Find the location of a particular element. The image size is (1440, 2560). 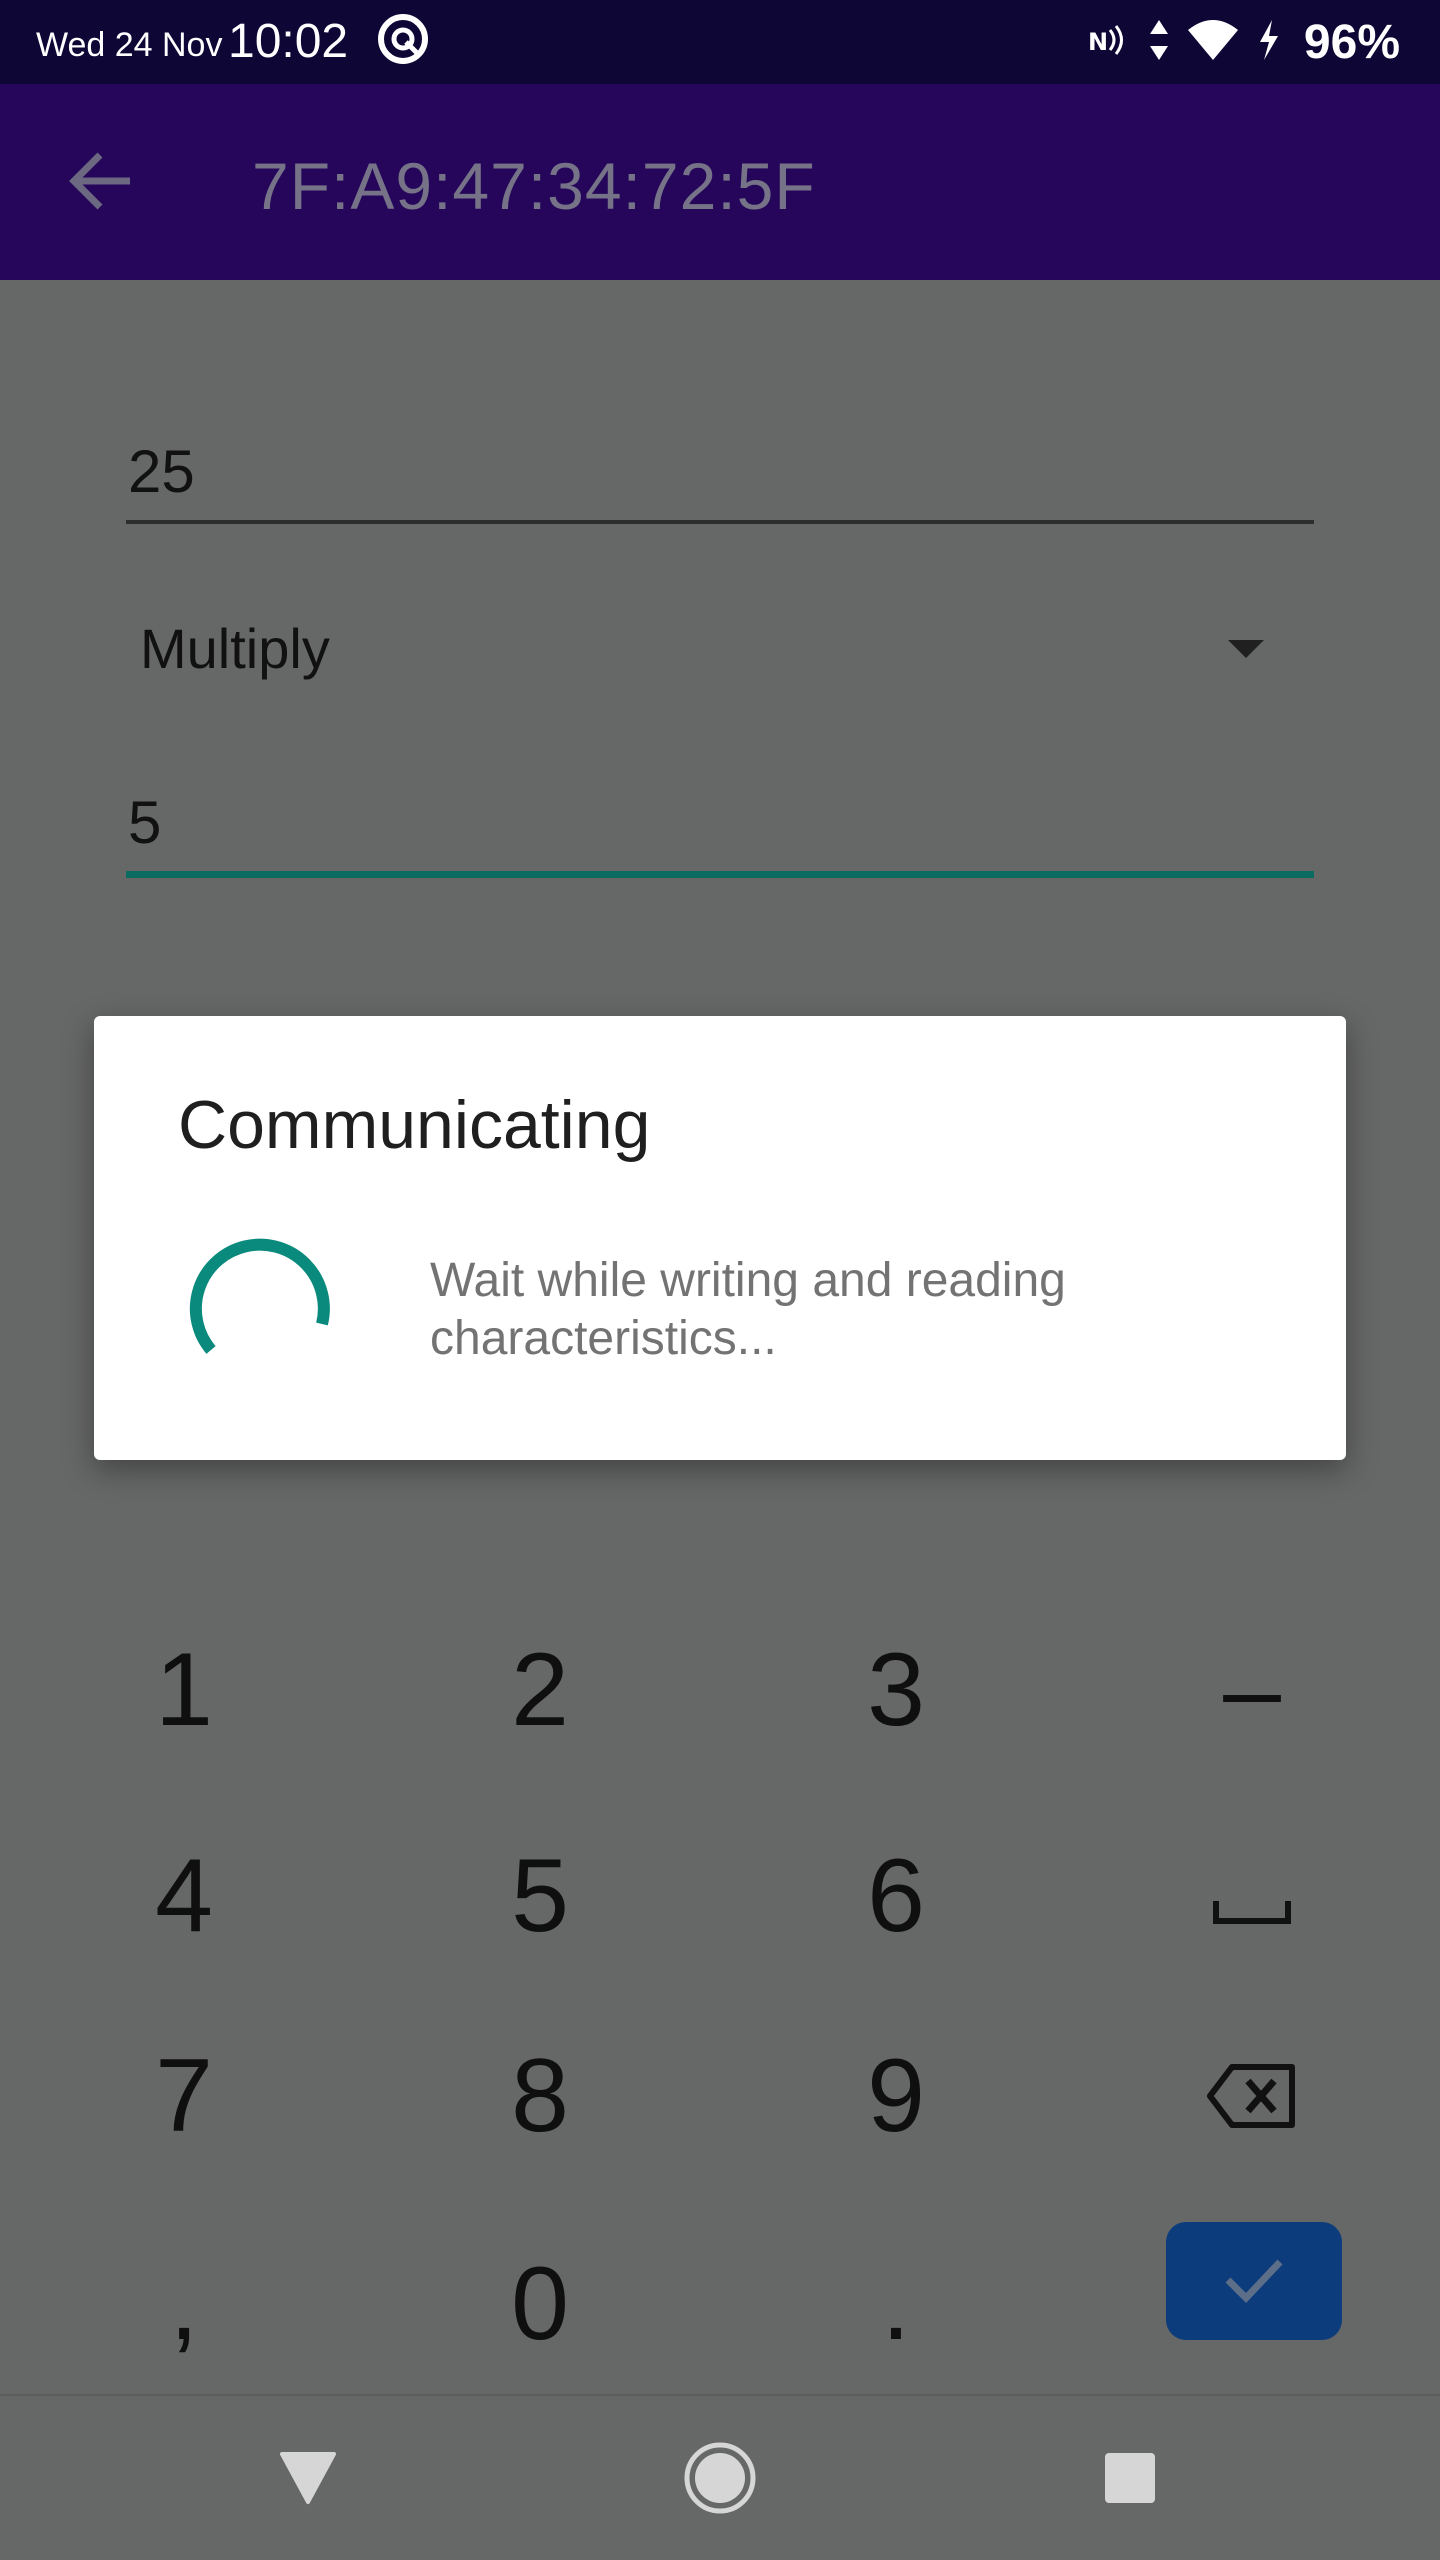

nfc-icon: N is located at coordinates (1110, 42).